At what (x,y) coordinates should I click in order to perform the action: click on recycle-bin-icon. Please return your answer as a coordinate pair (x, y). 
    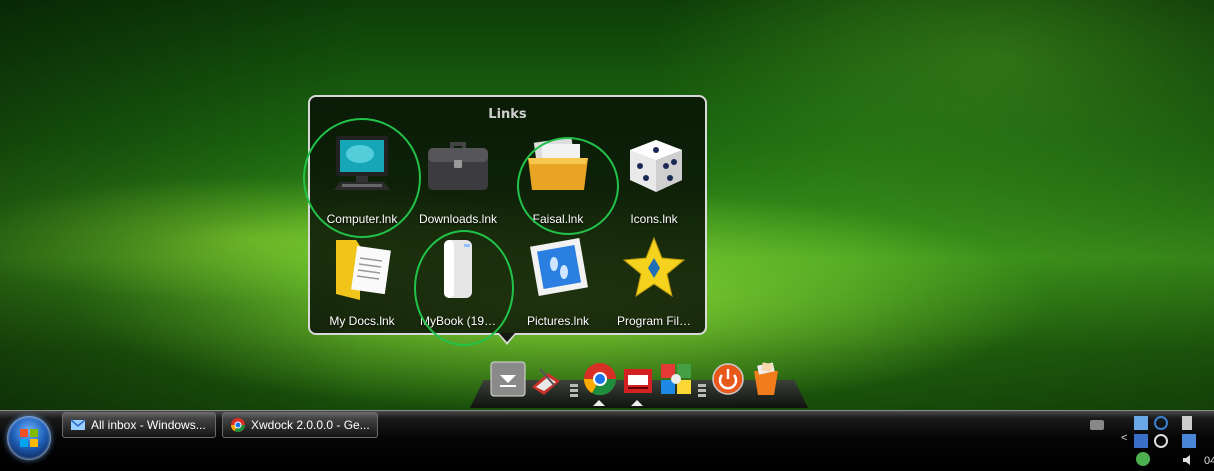
    Looking at the image, I should click on (766, 378).